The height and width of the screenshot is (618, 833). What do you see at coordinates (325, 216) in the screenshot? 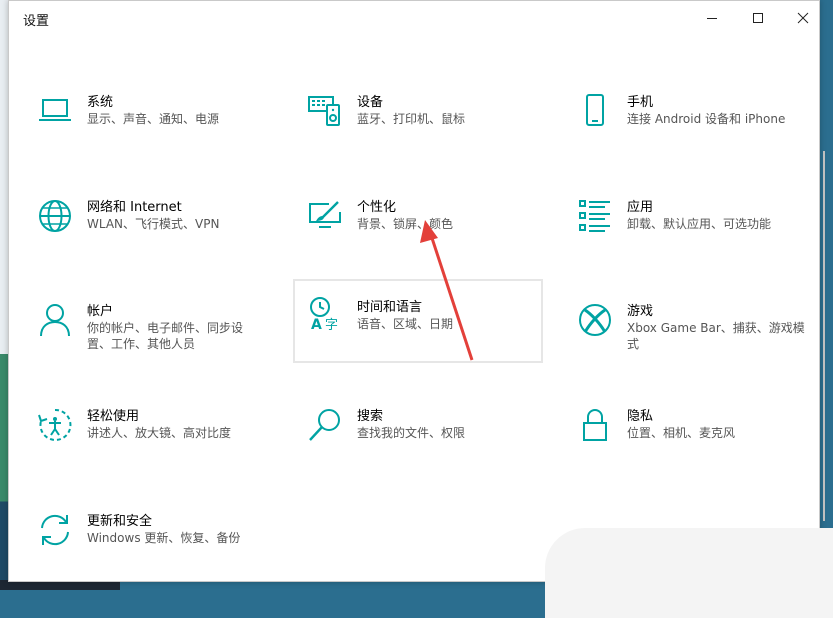
I see `paint-monitor-icon` at bounding box center [325, 216].